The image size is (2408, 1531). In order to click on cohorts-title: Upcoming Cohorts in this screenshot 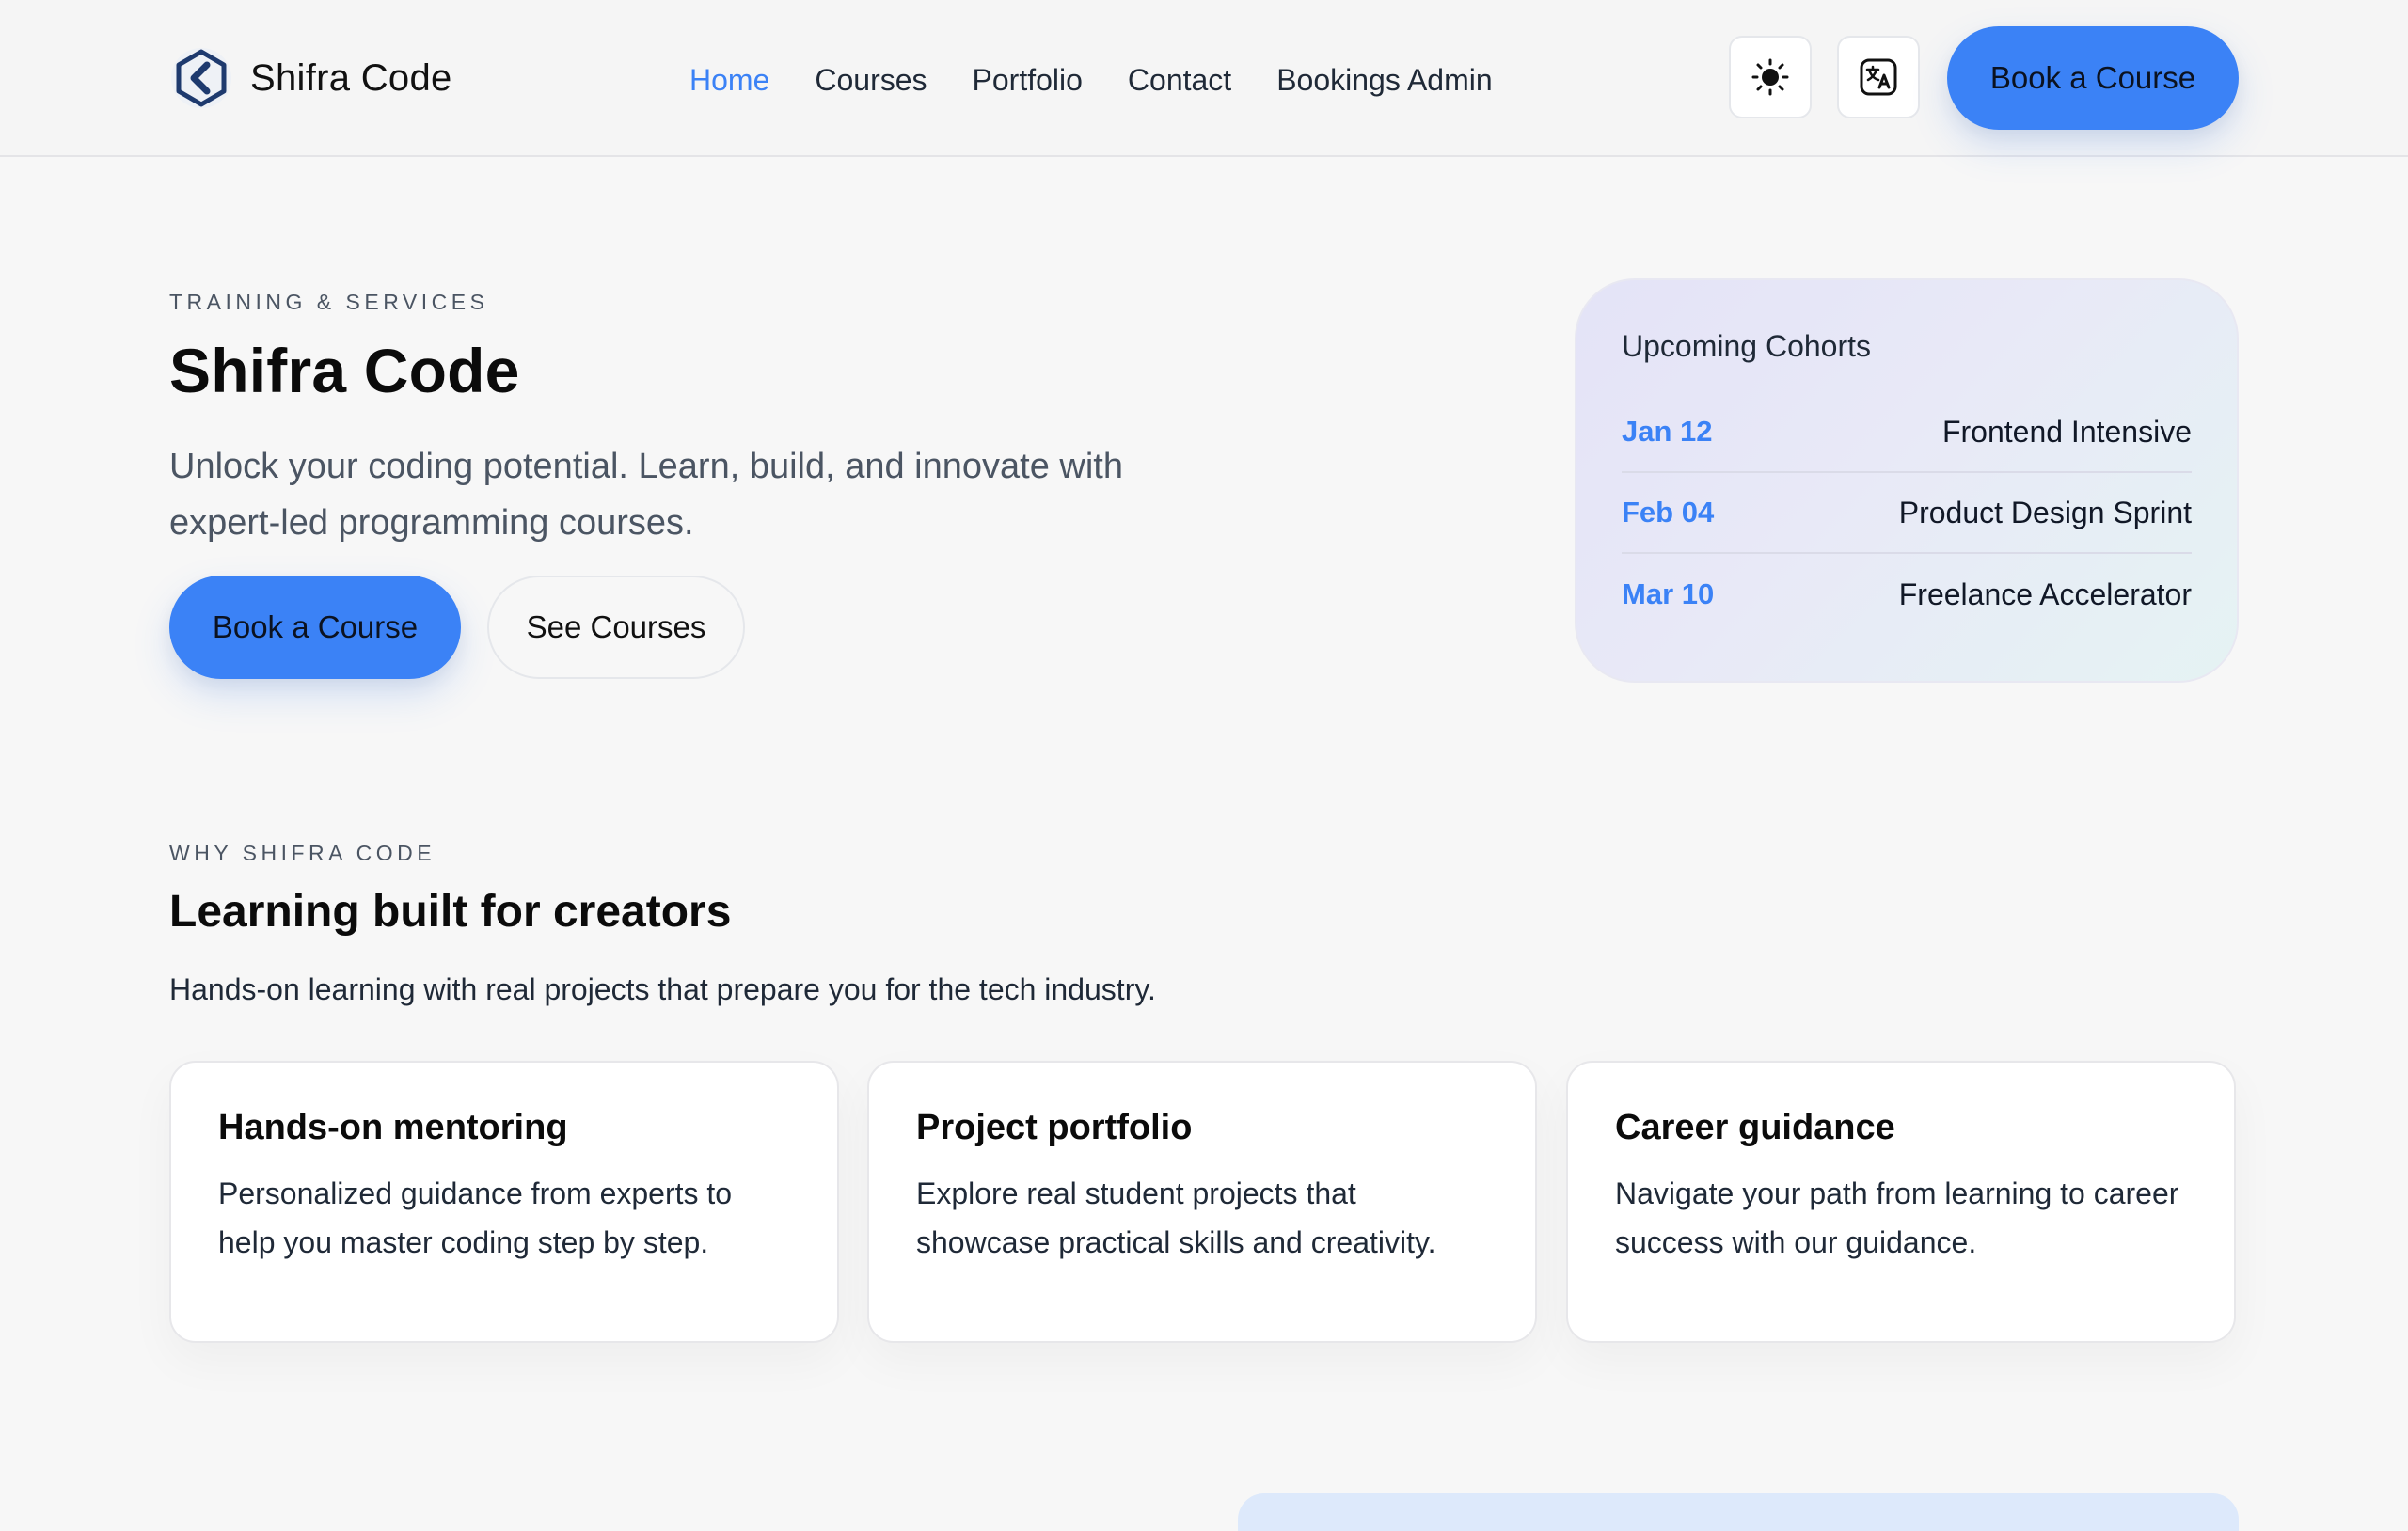, I will do `click(1747, 346)`.